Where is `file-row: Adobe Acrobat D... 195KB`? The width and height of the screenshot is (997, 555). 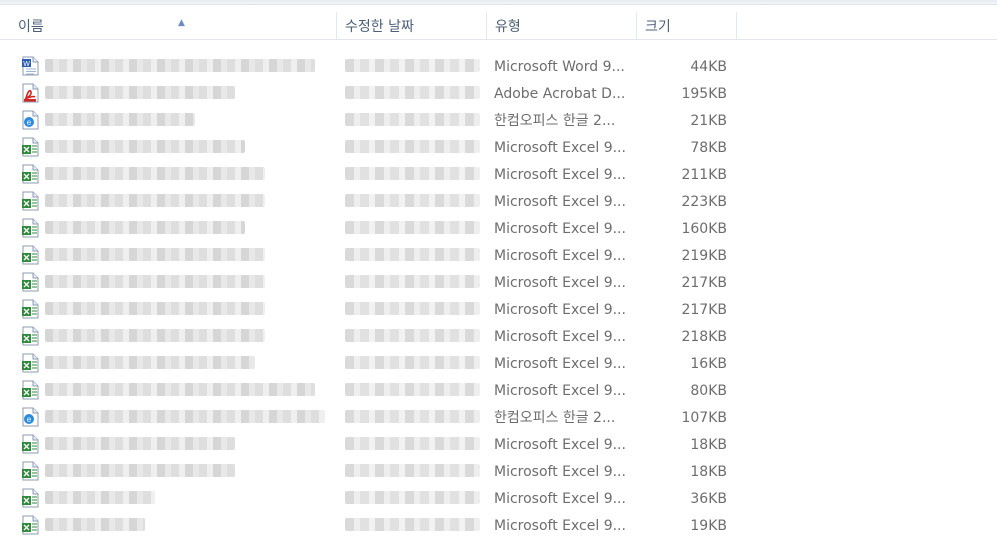
file-row: Adobe Acrobat D... 195KB is located at coordinates (498, 94).